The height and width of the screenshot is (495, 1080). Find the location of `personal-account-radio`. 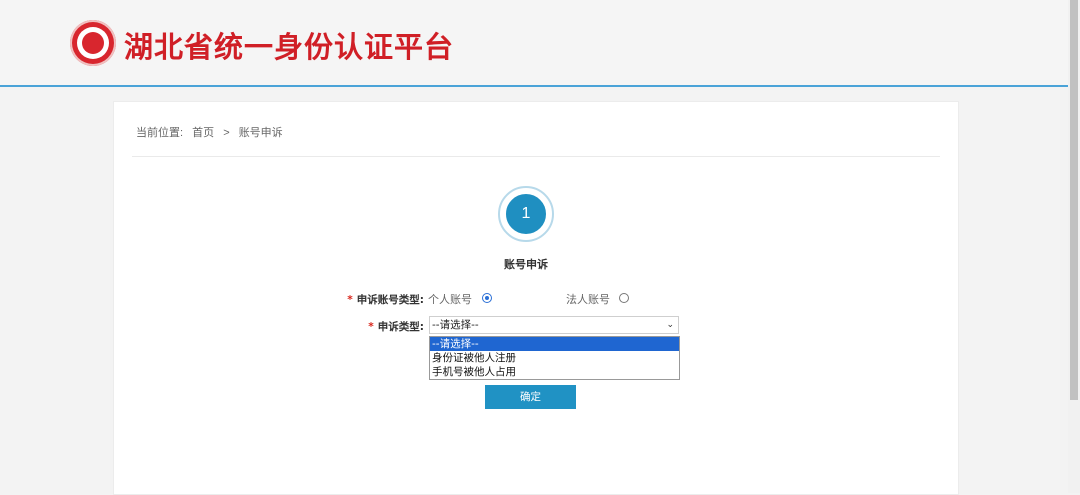

personal-account-radio is located at coordinates (487, 298).